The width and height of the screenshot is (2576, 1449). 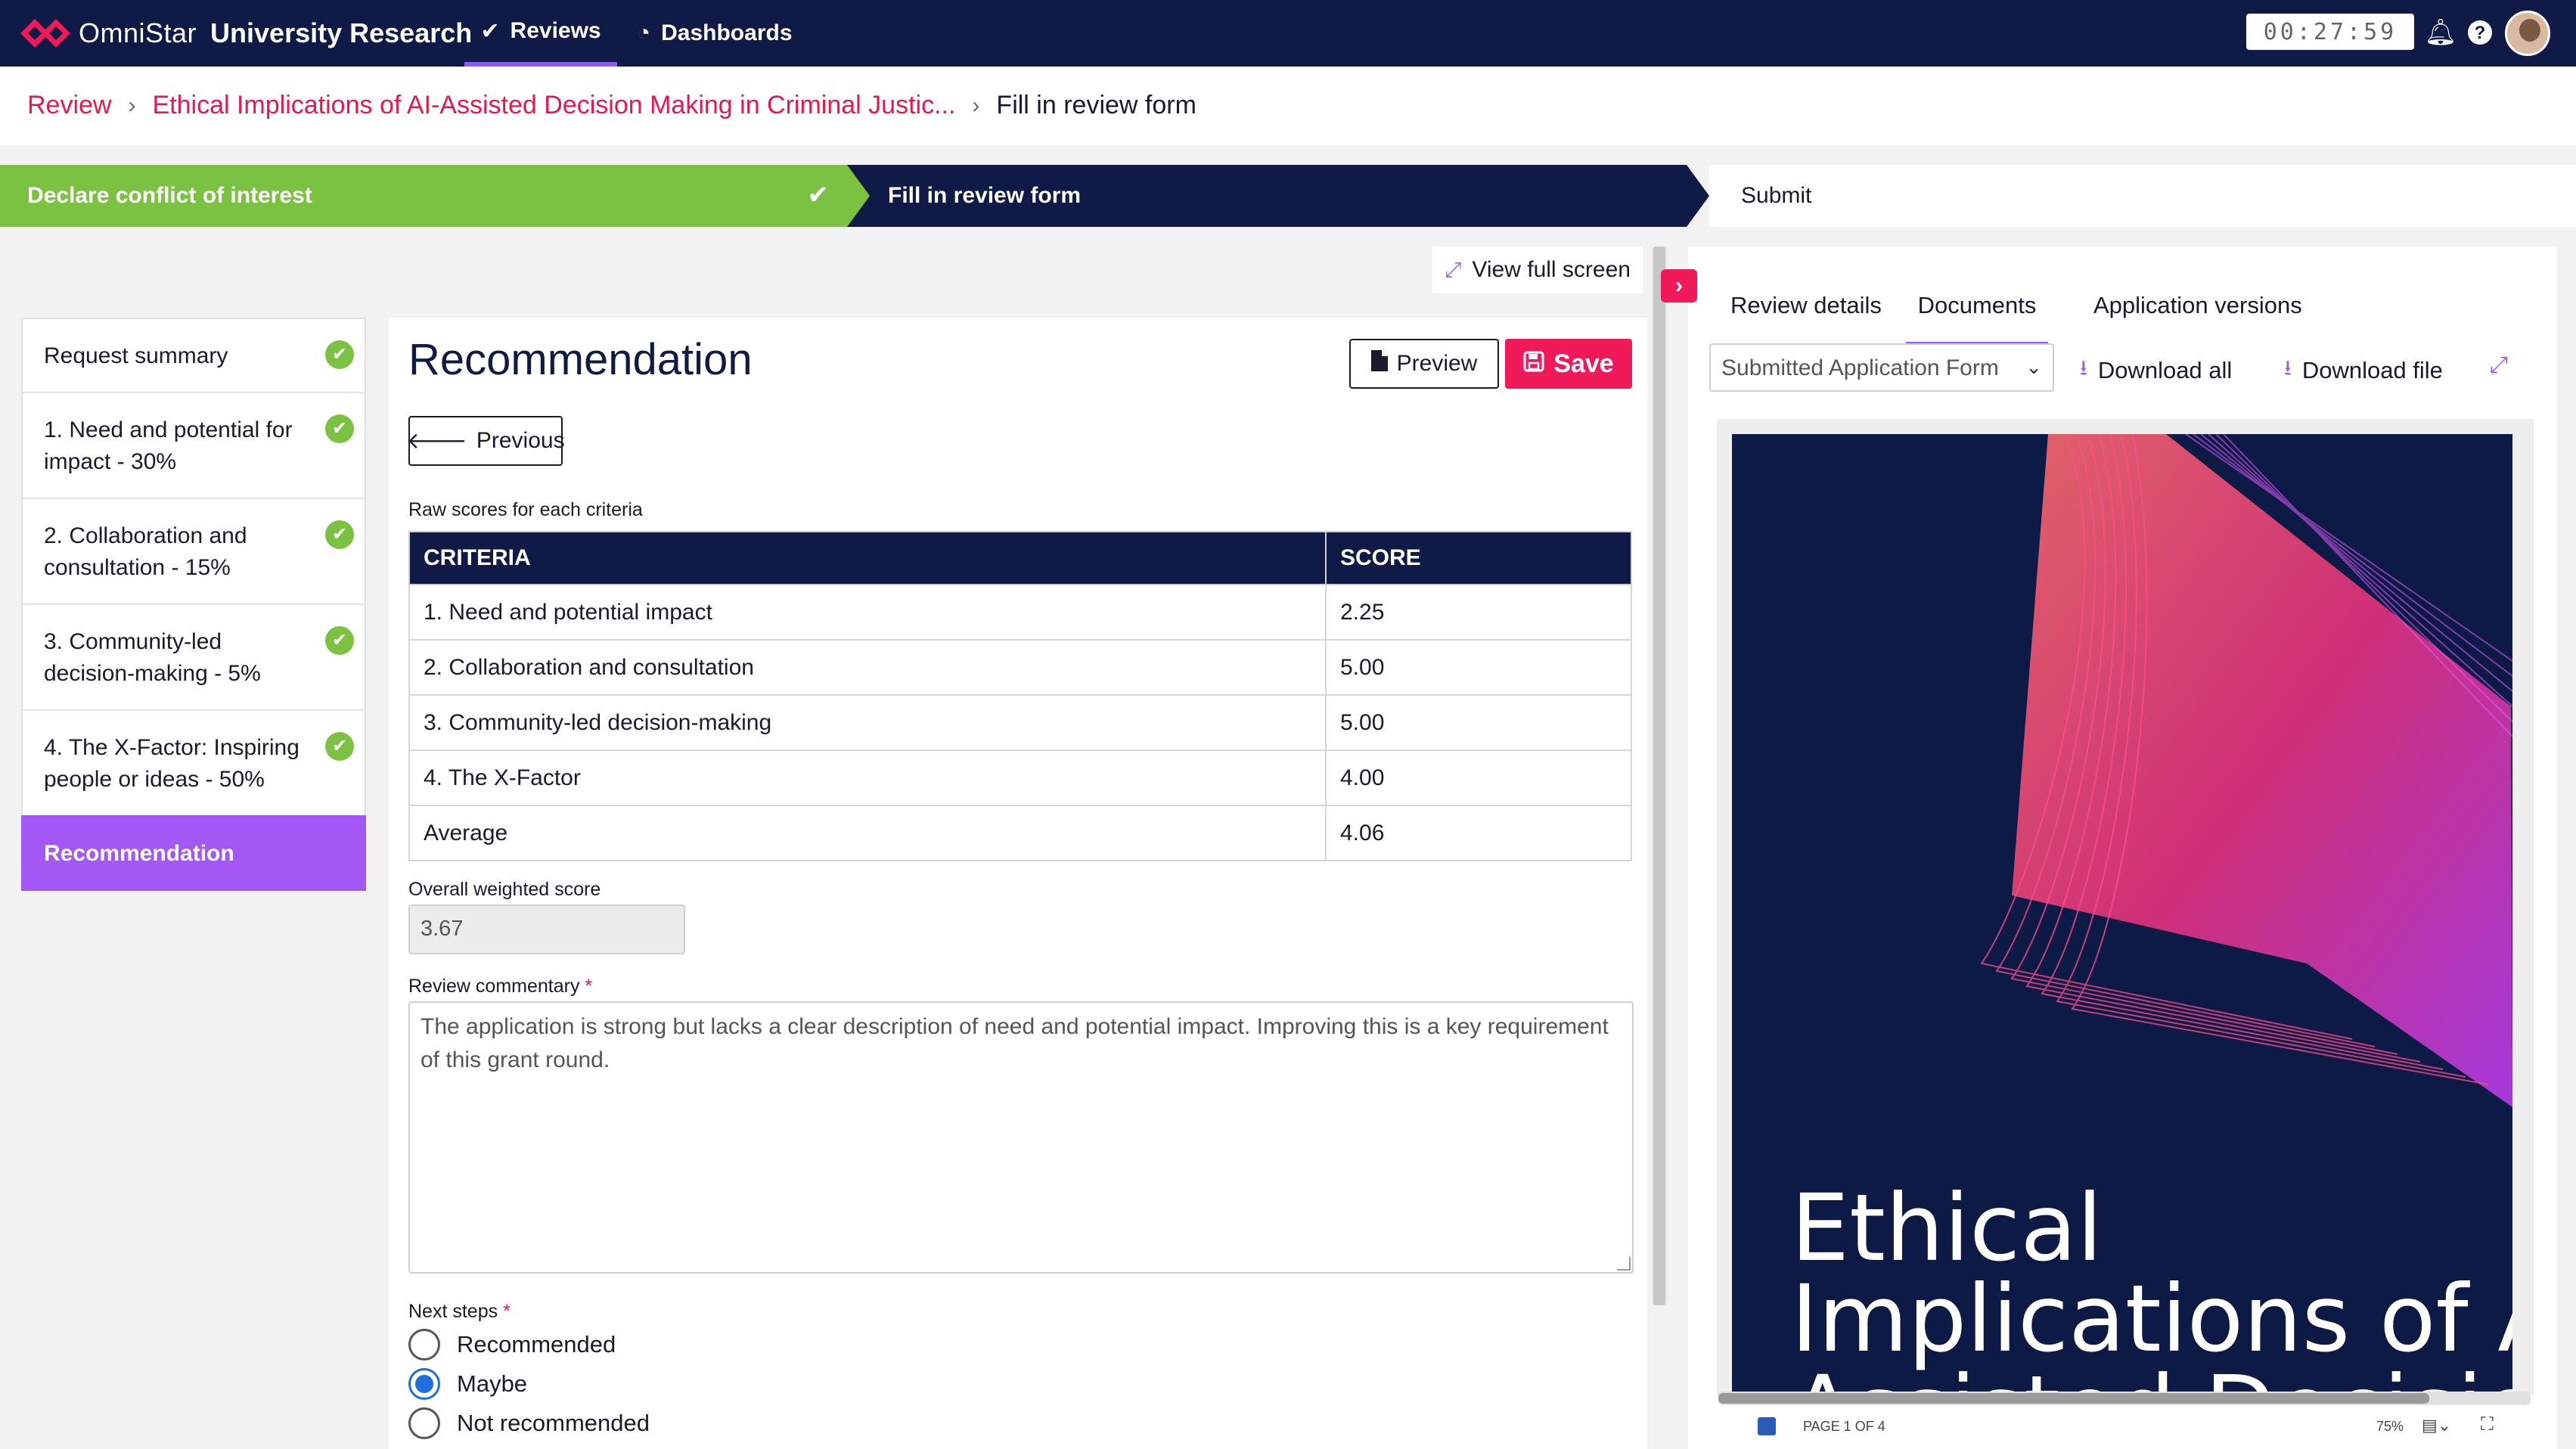 What do you see at coordinates (193, 656) in the screenshot?
I see `sidebar-item-community-led: 3. Community-led decision-making - 5% ✔` at bounding box center [193, 656].